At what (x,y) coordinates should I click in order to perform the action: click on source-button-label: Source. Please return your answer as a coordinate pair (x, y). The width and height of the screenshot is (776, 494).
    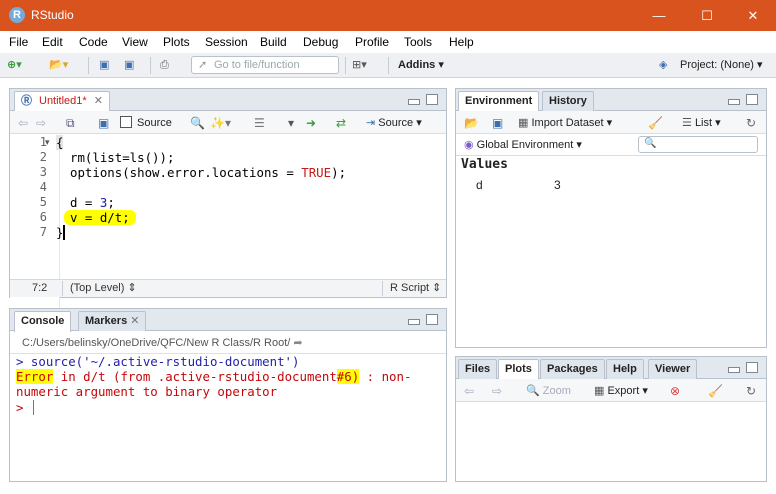
    Looking at the image, I should click on (396, 123).